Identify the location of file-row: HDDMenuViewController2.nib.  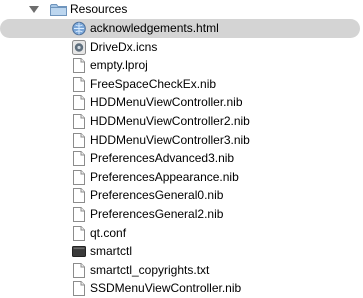
(181, 121).